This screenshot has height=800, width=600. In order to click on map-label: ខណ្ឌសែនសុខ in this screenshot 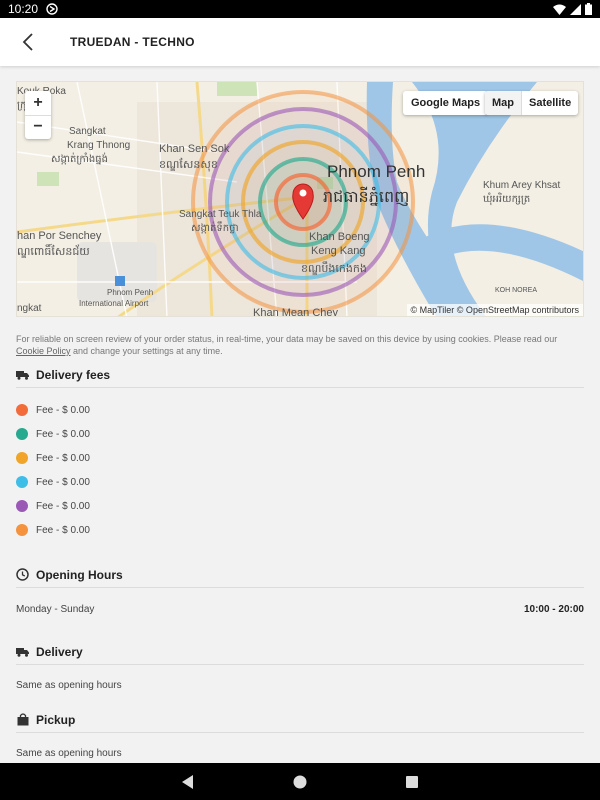, I will do `click(188, 164)`.